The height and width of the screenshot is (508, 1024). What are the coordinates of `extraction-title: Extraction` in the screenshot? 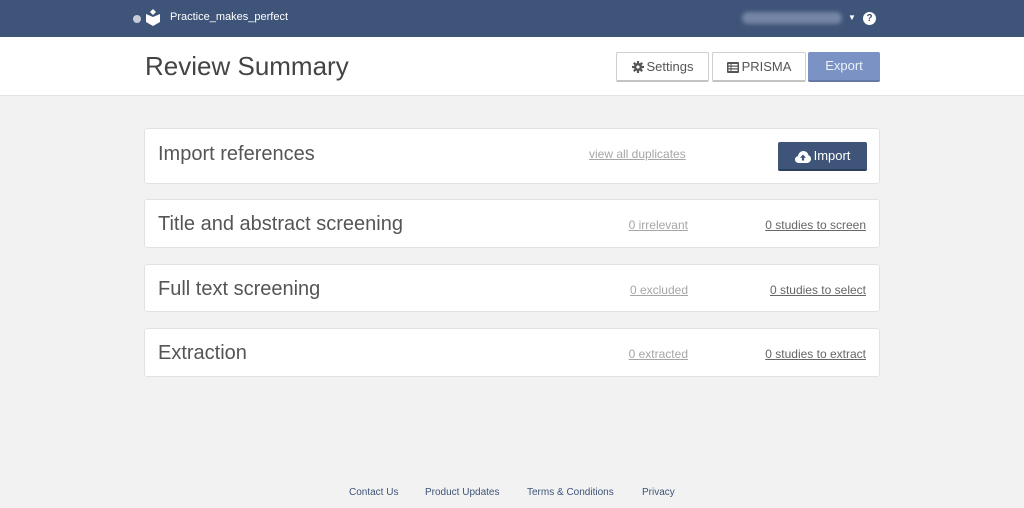 It's located at (202, 353).